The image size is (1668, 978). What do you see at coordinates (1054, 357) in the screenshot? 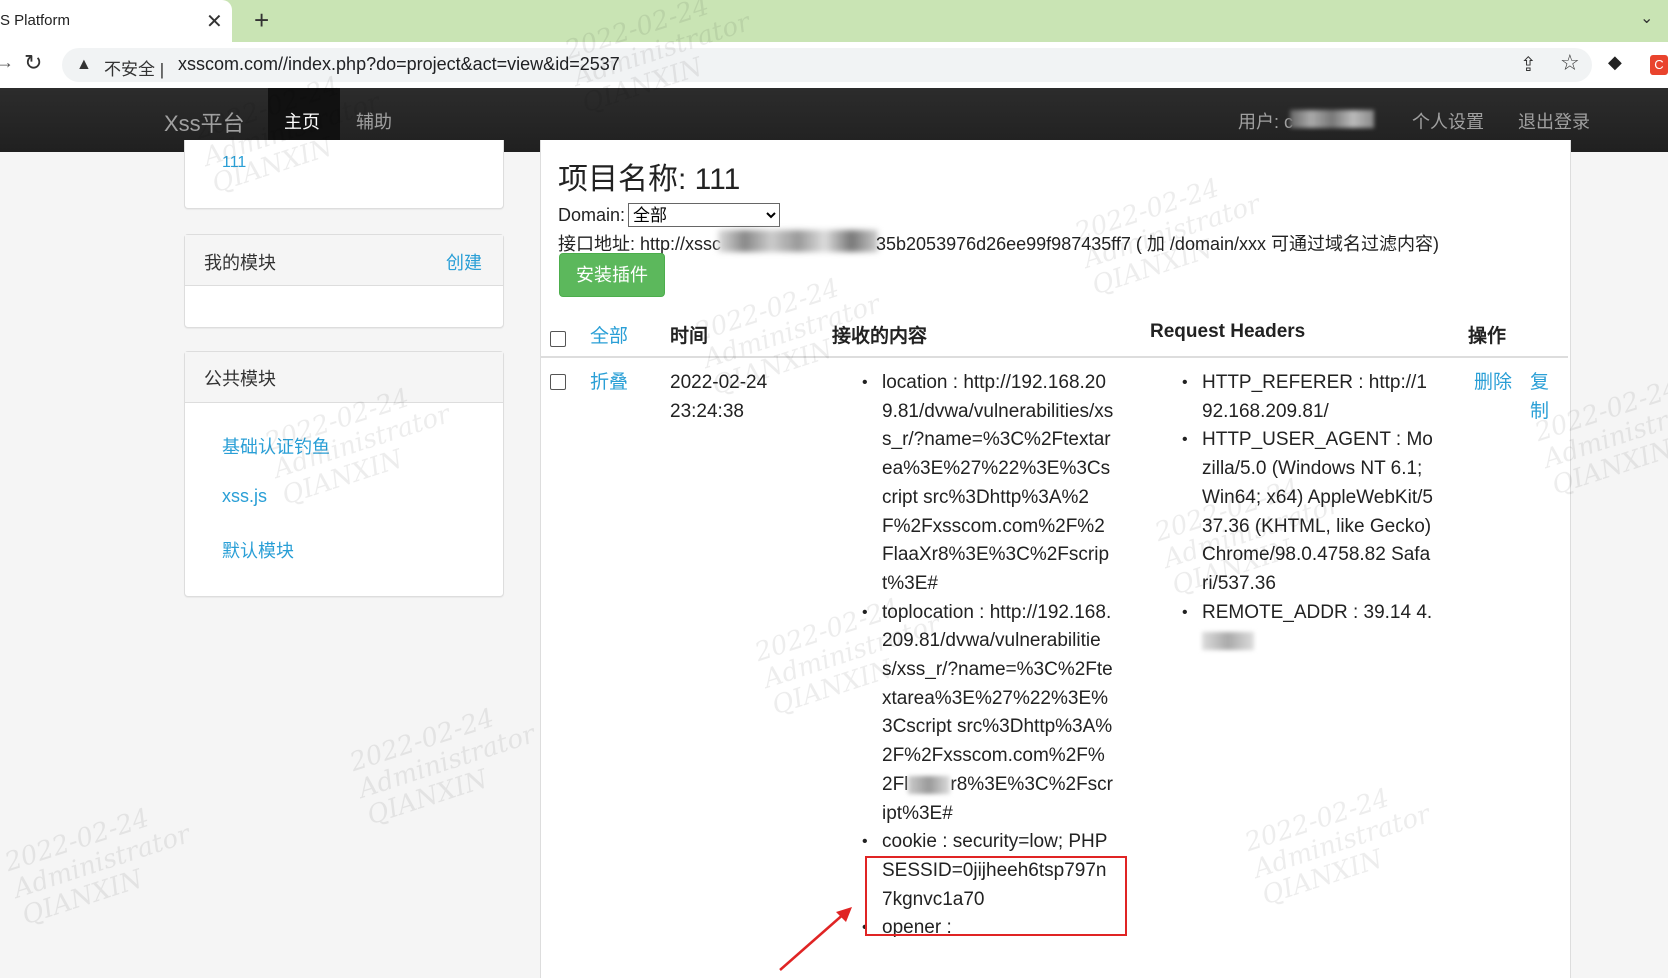
I see `table-header-divider` at bounding box center [1054, 357].